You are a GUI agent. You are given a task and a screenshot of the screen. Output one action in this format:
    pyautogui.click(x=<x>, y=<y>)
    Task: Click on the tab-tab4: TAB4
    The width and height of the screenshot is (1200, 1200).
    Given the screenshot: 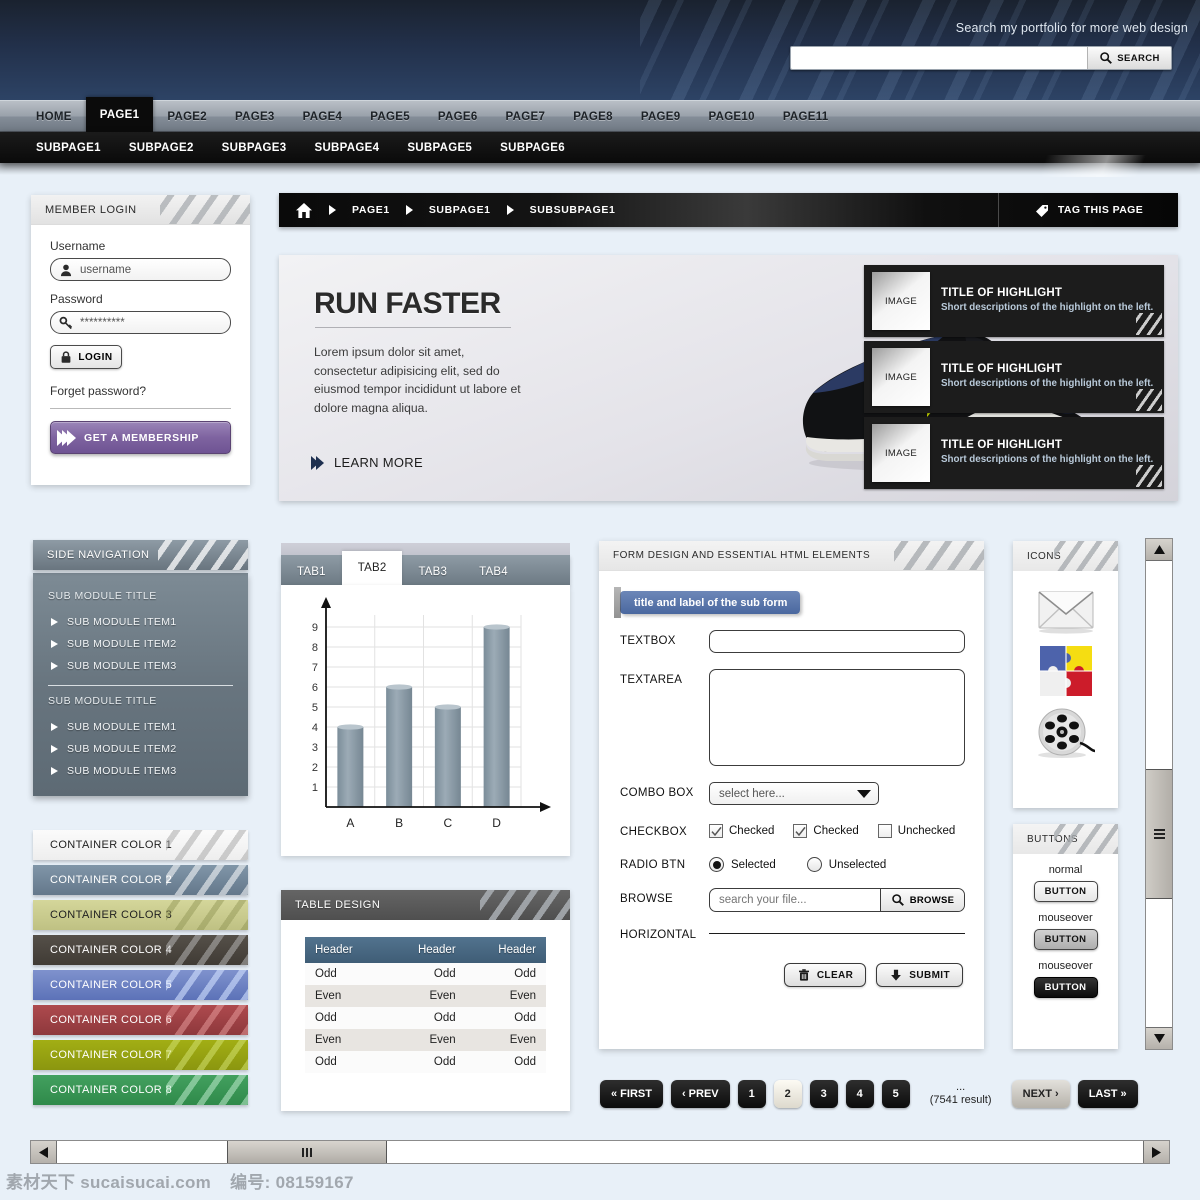 What is the action you would take?
    pyautogui.click(x=493, y=572)
    